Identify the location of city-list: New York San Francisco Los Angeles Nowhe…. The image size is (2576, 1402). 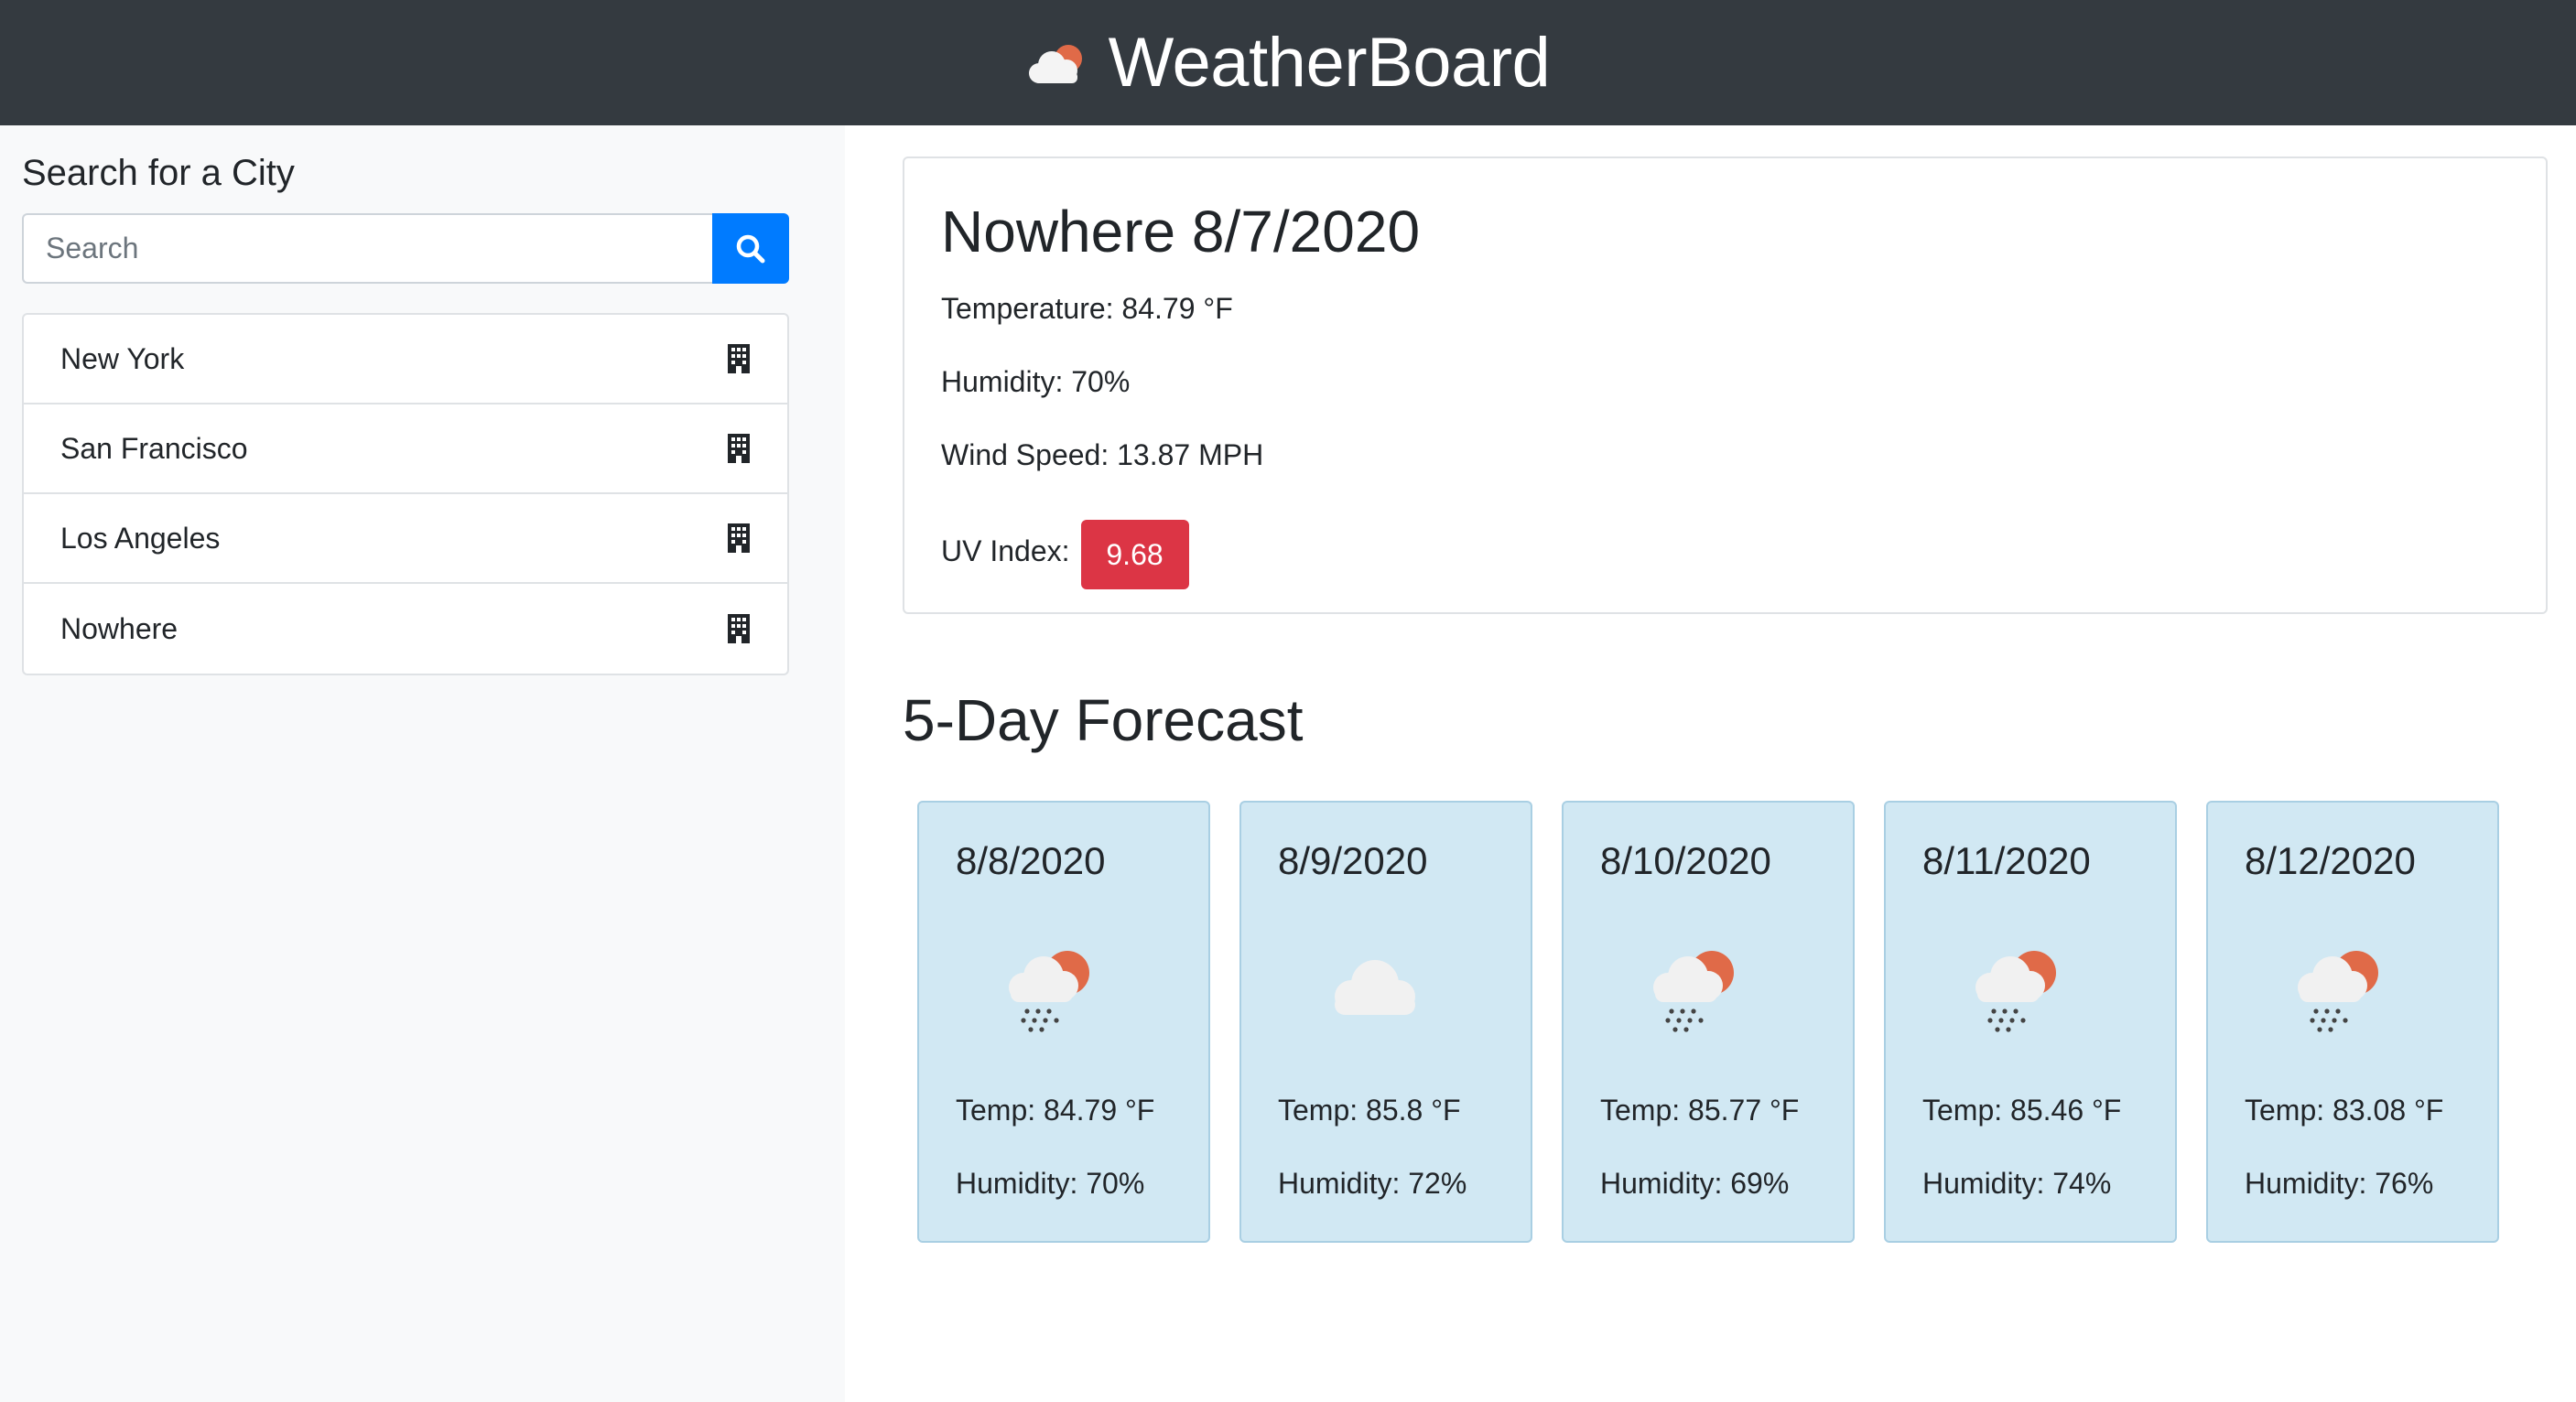
(406, 494).